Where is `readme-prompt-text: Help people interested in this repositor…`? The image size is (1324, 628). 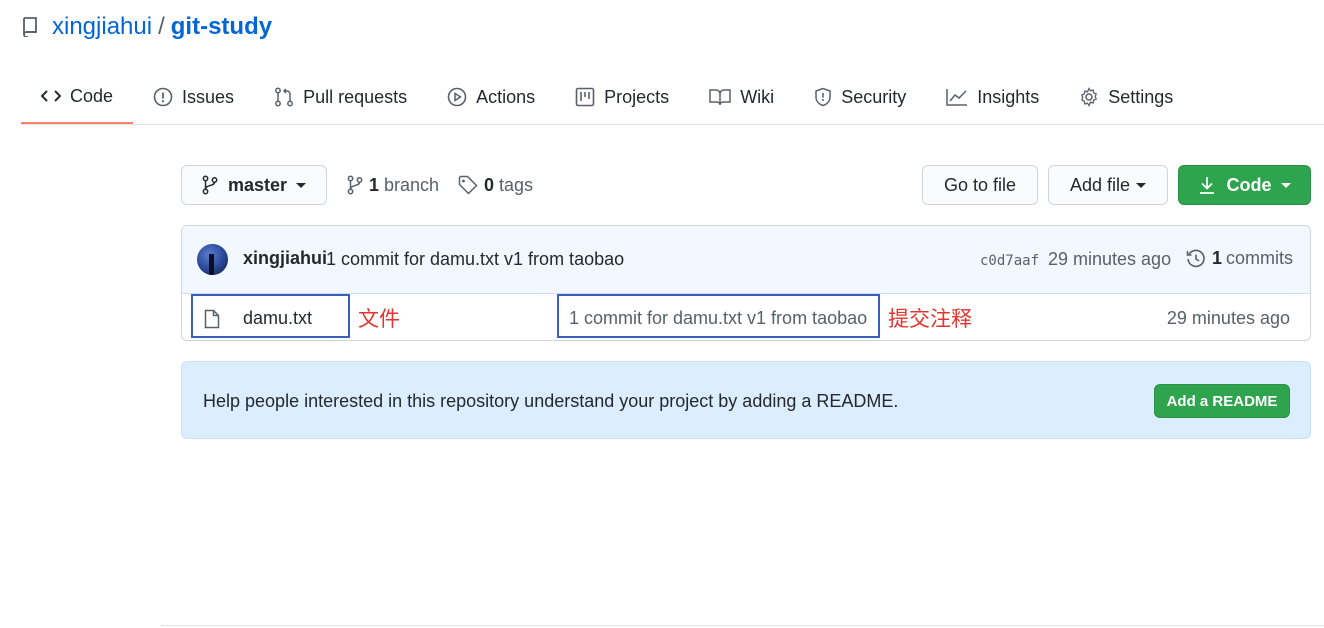
readme-prompt-text: Help people interested in this repositor… is located at coordinates (551, 401).